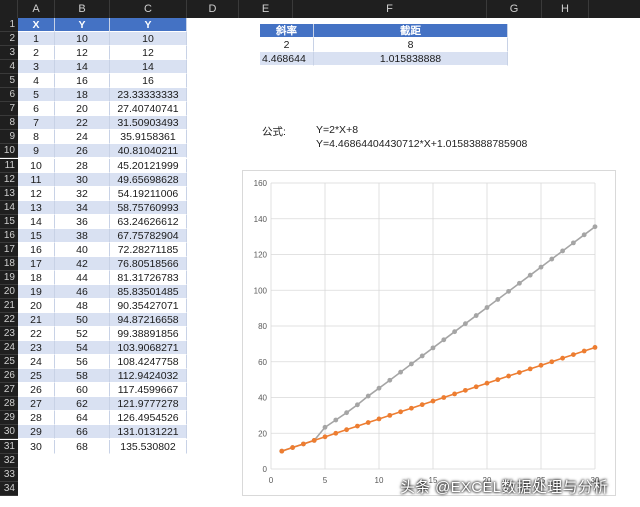 The image size is (640, 507). Describe the element at coordinates (9, 418) in the screenshot. I see `row-header-29: 29` at that location.